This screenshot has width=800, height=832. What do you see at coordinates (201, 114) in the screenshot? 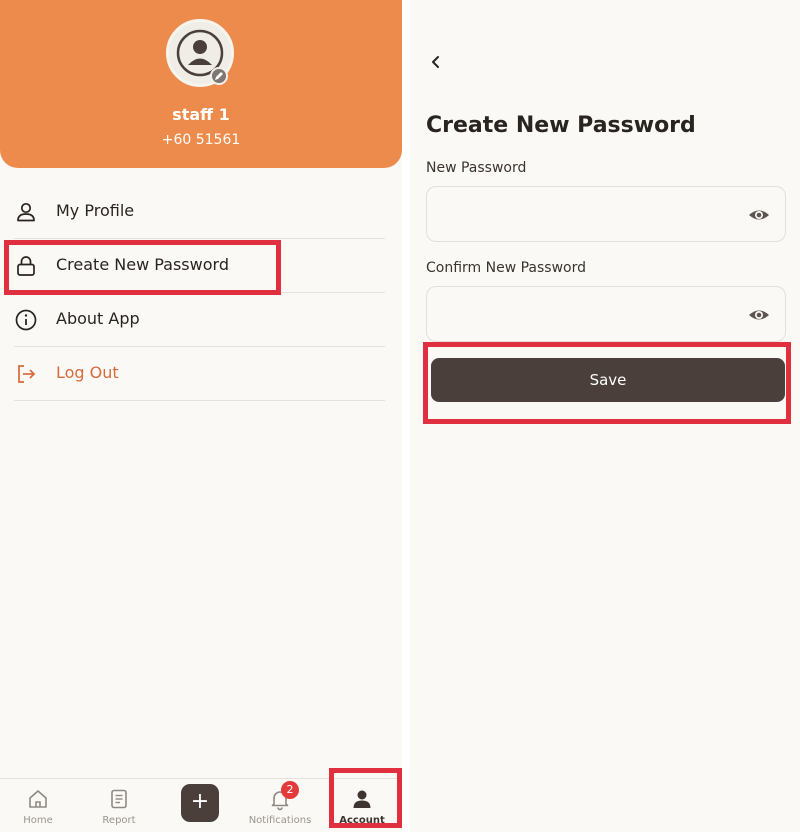
I see `user-name: staff 1` at bounding box center [201, 114].